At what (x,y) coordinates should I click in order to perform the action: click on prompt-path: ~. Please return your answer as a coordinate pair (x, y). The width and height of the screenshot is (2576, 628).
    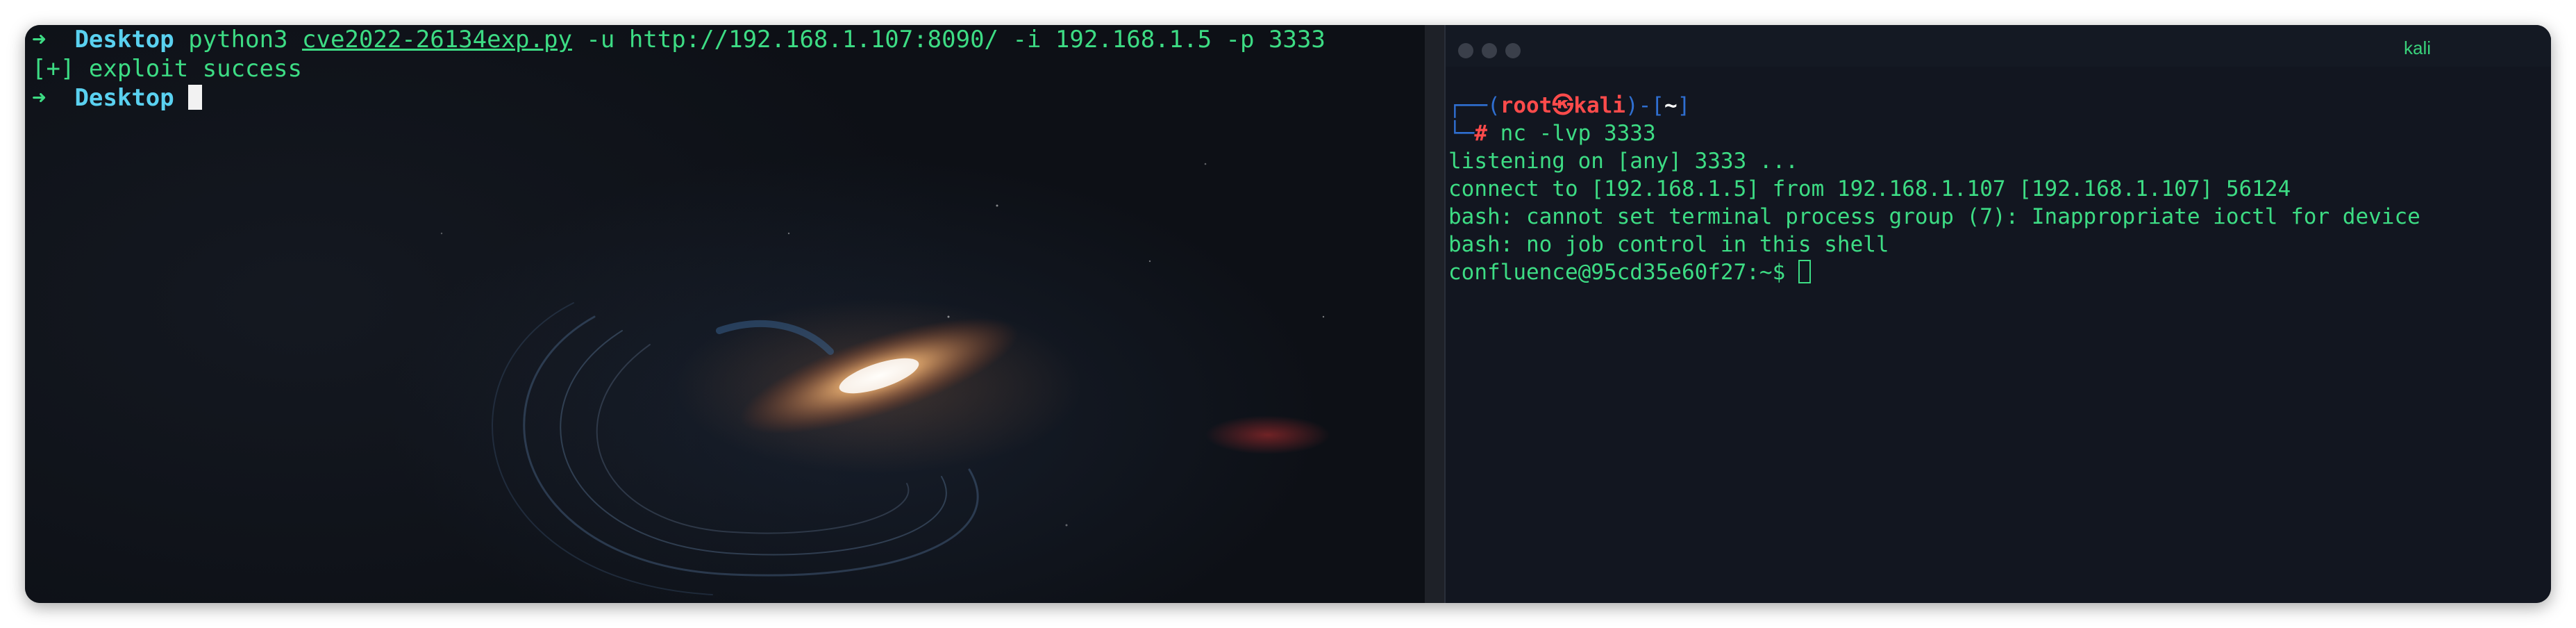
    Looking at the image, I should click on (1671, 105).